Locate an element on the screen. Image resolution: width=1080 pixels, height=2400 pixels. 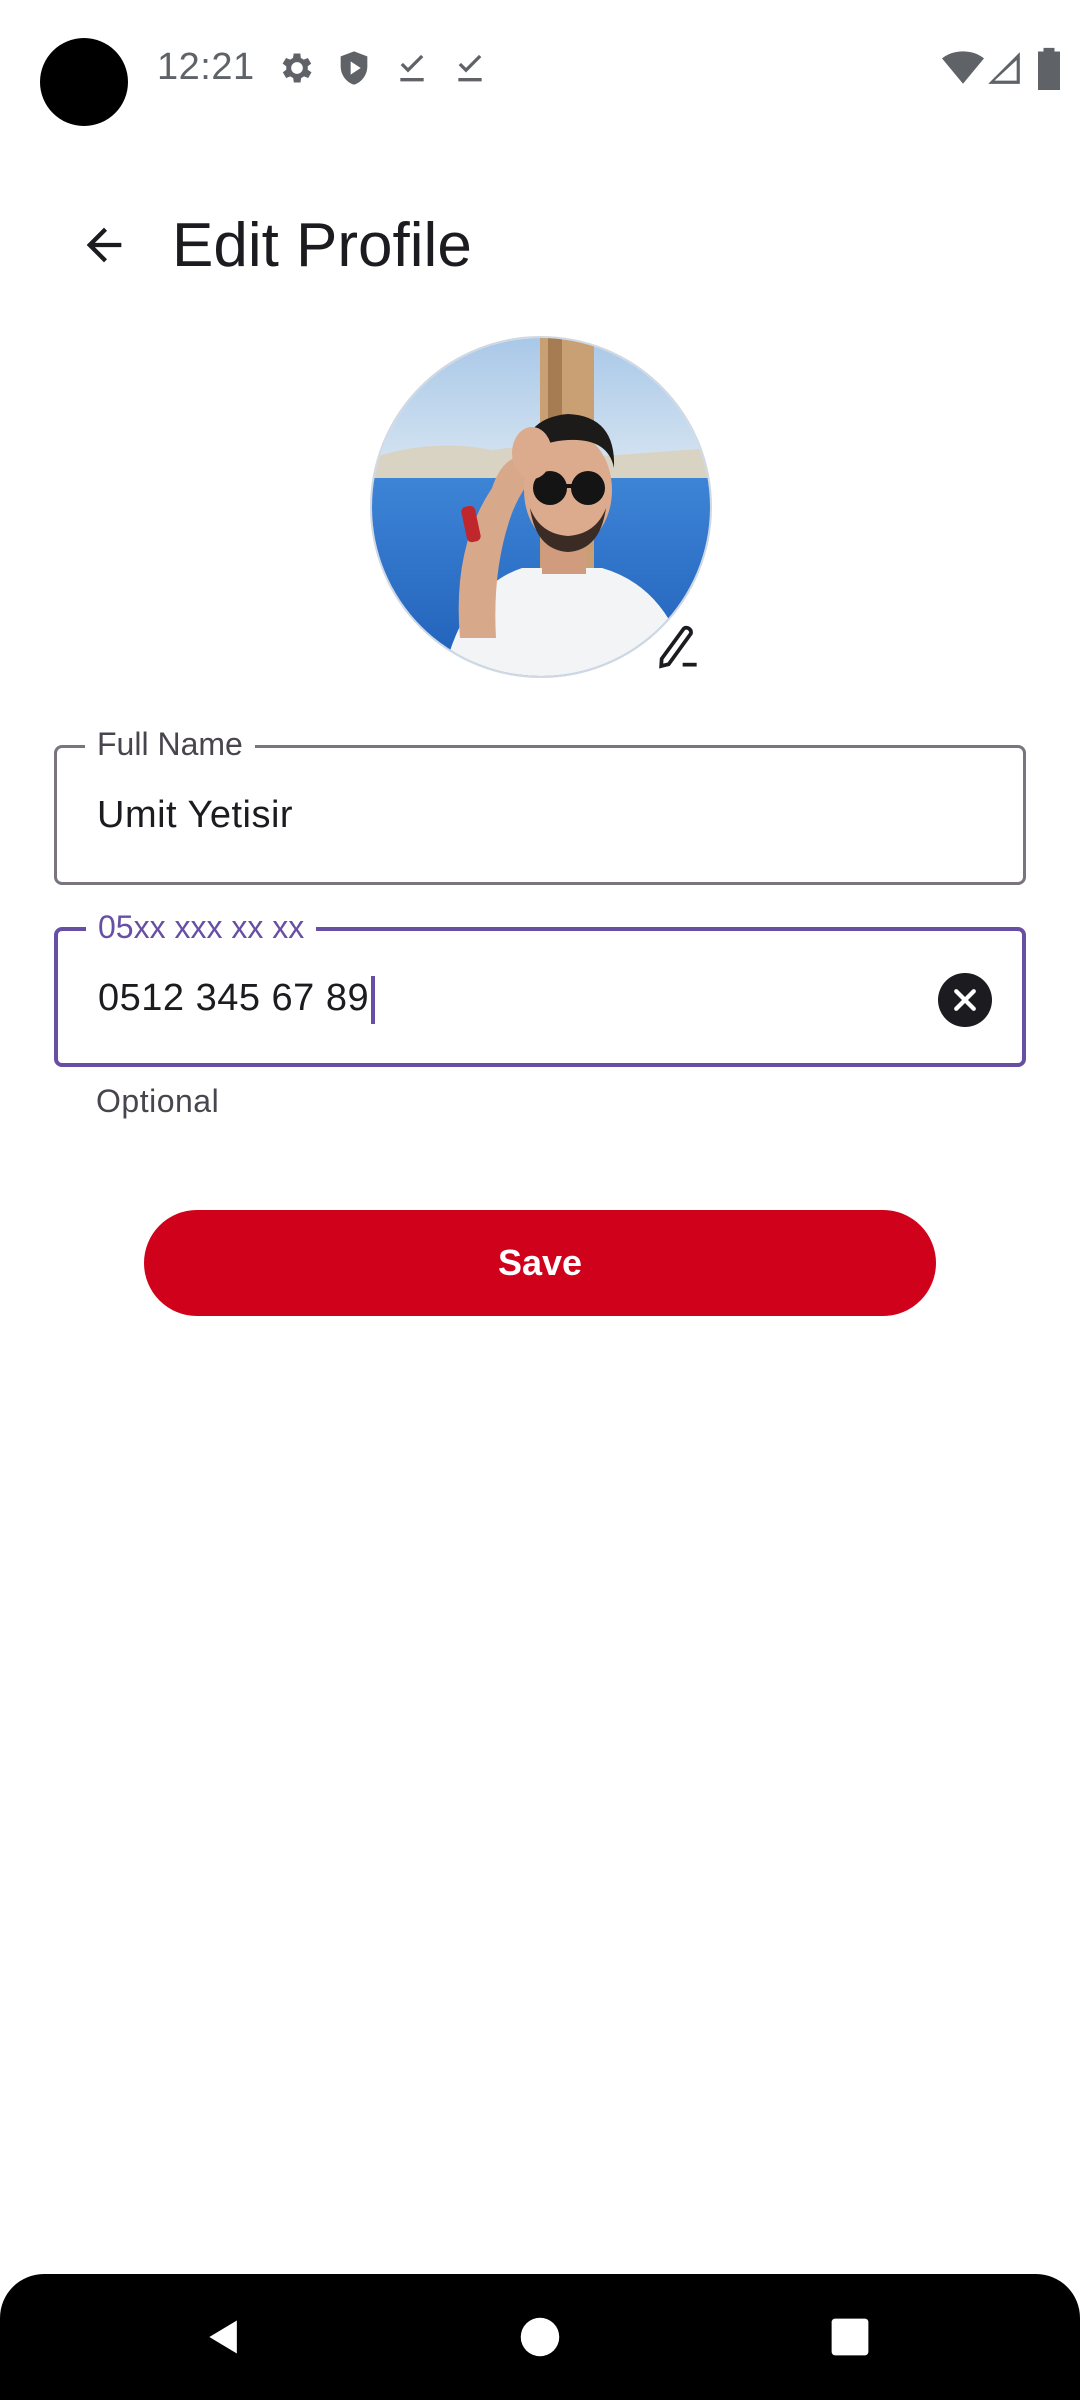
nav-recents-button is located at coordinates (850, 2337).